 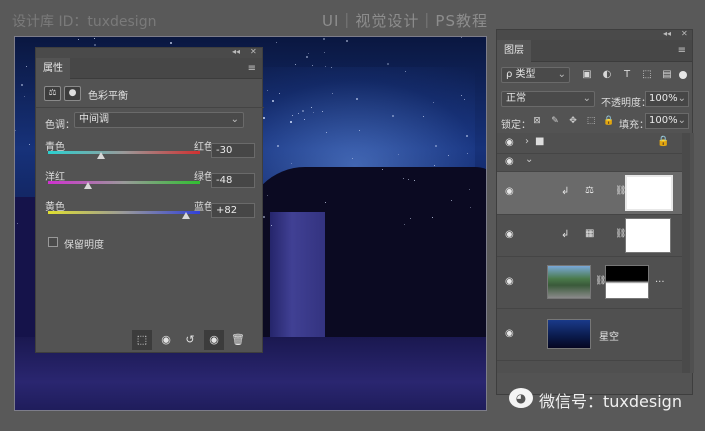 What do you see at coordinates (190, 340) in the screenshot?
I see `reset-button: ↺` at bounding box center [190, 340].